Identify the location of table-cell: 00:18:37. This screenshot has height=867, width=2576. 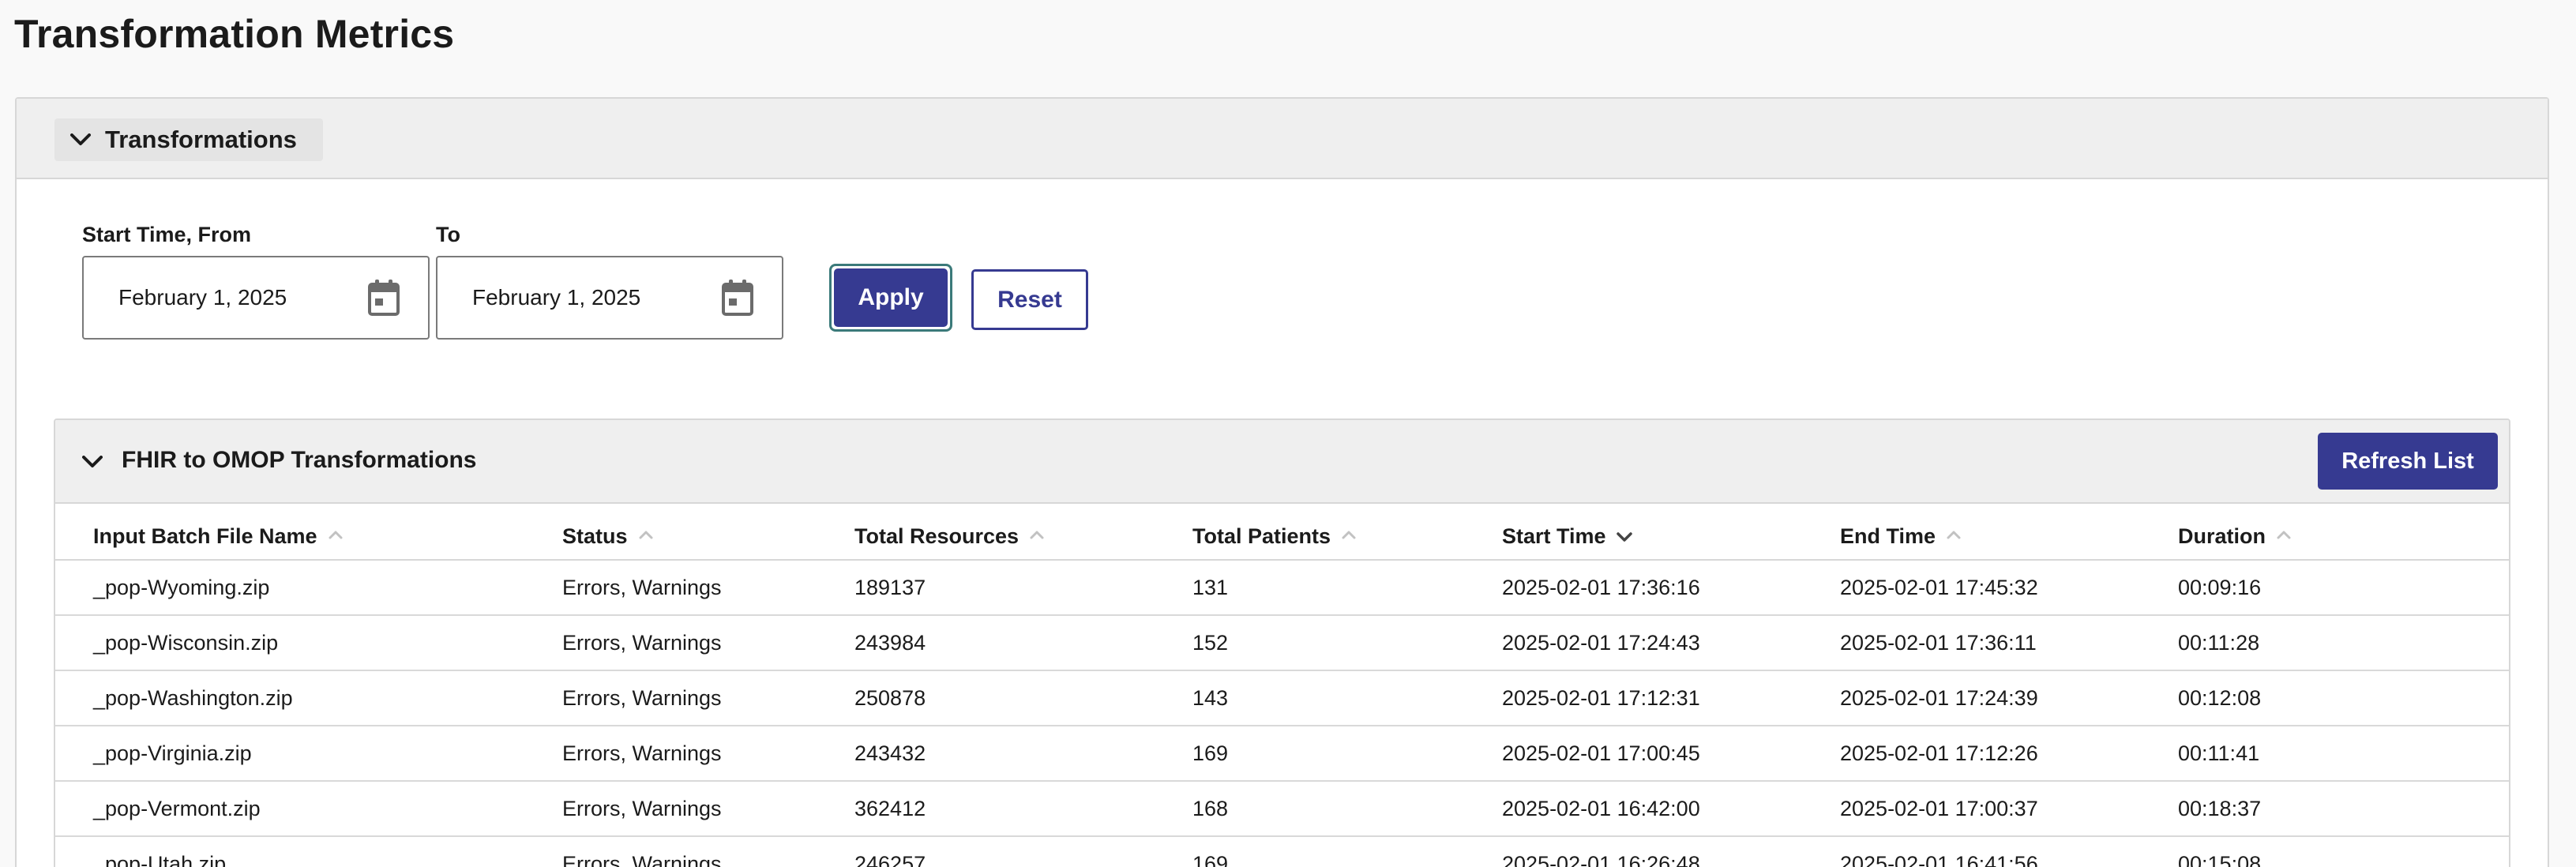
(2220, 808).